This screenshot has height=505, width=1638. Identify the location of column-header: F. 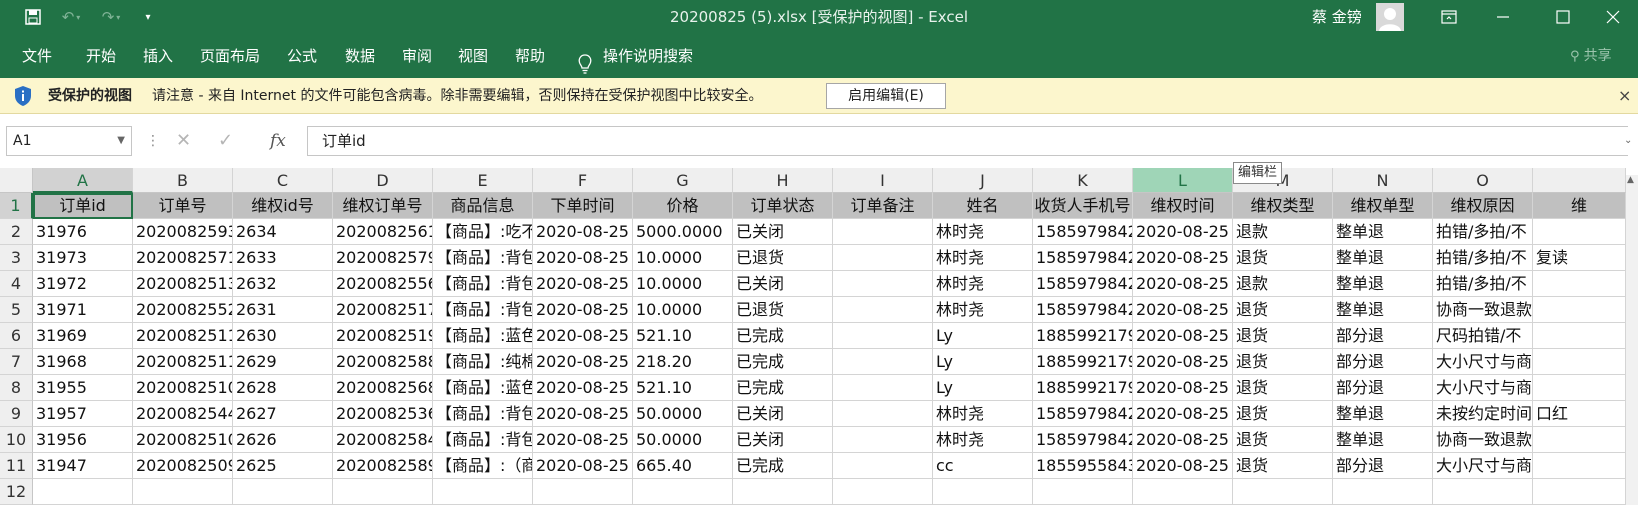
(583, 180).